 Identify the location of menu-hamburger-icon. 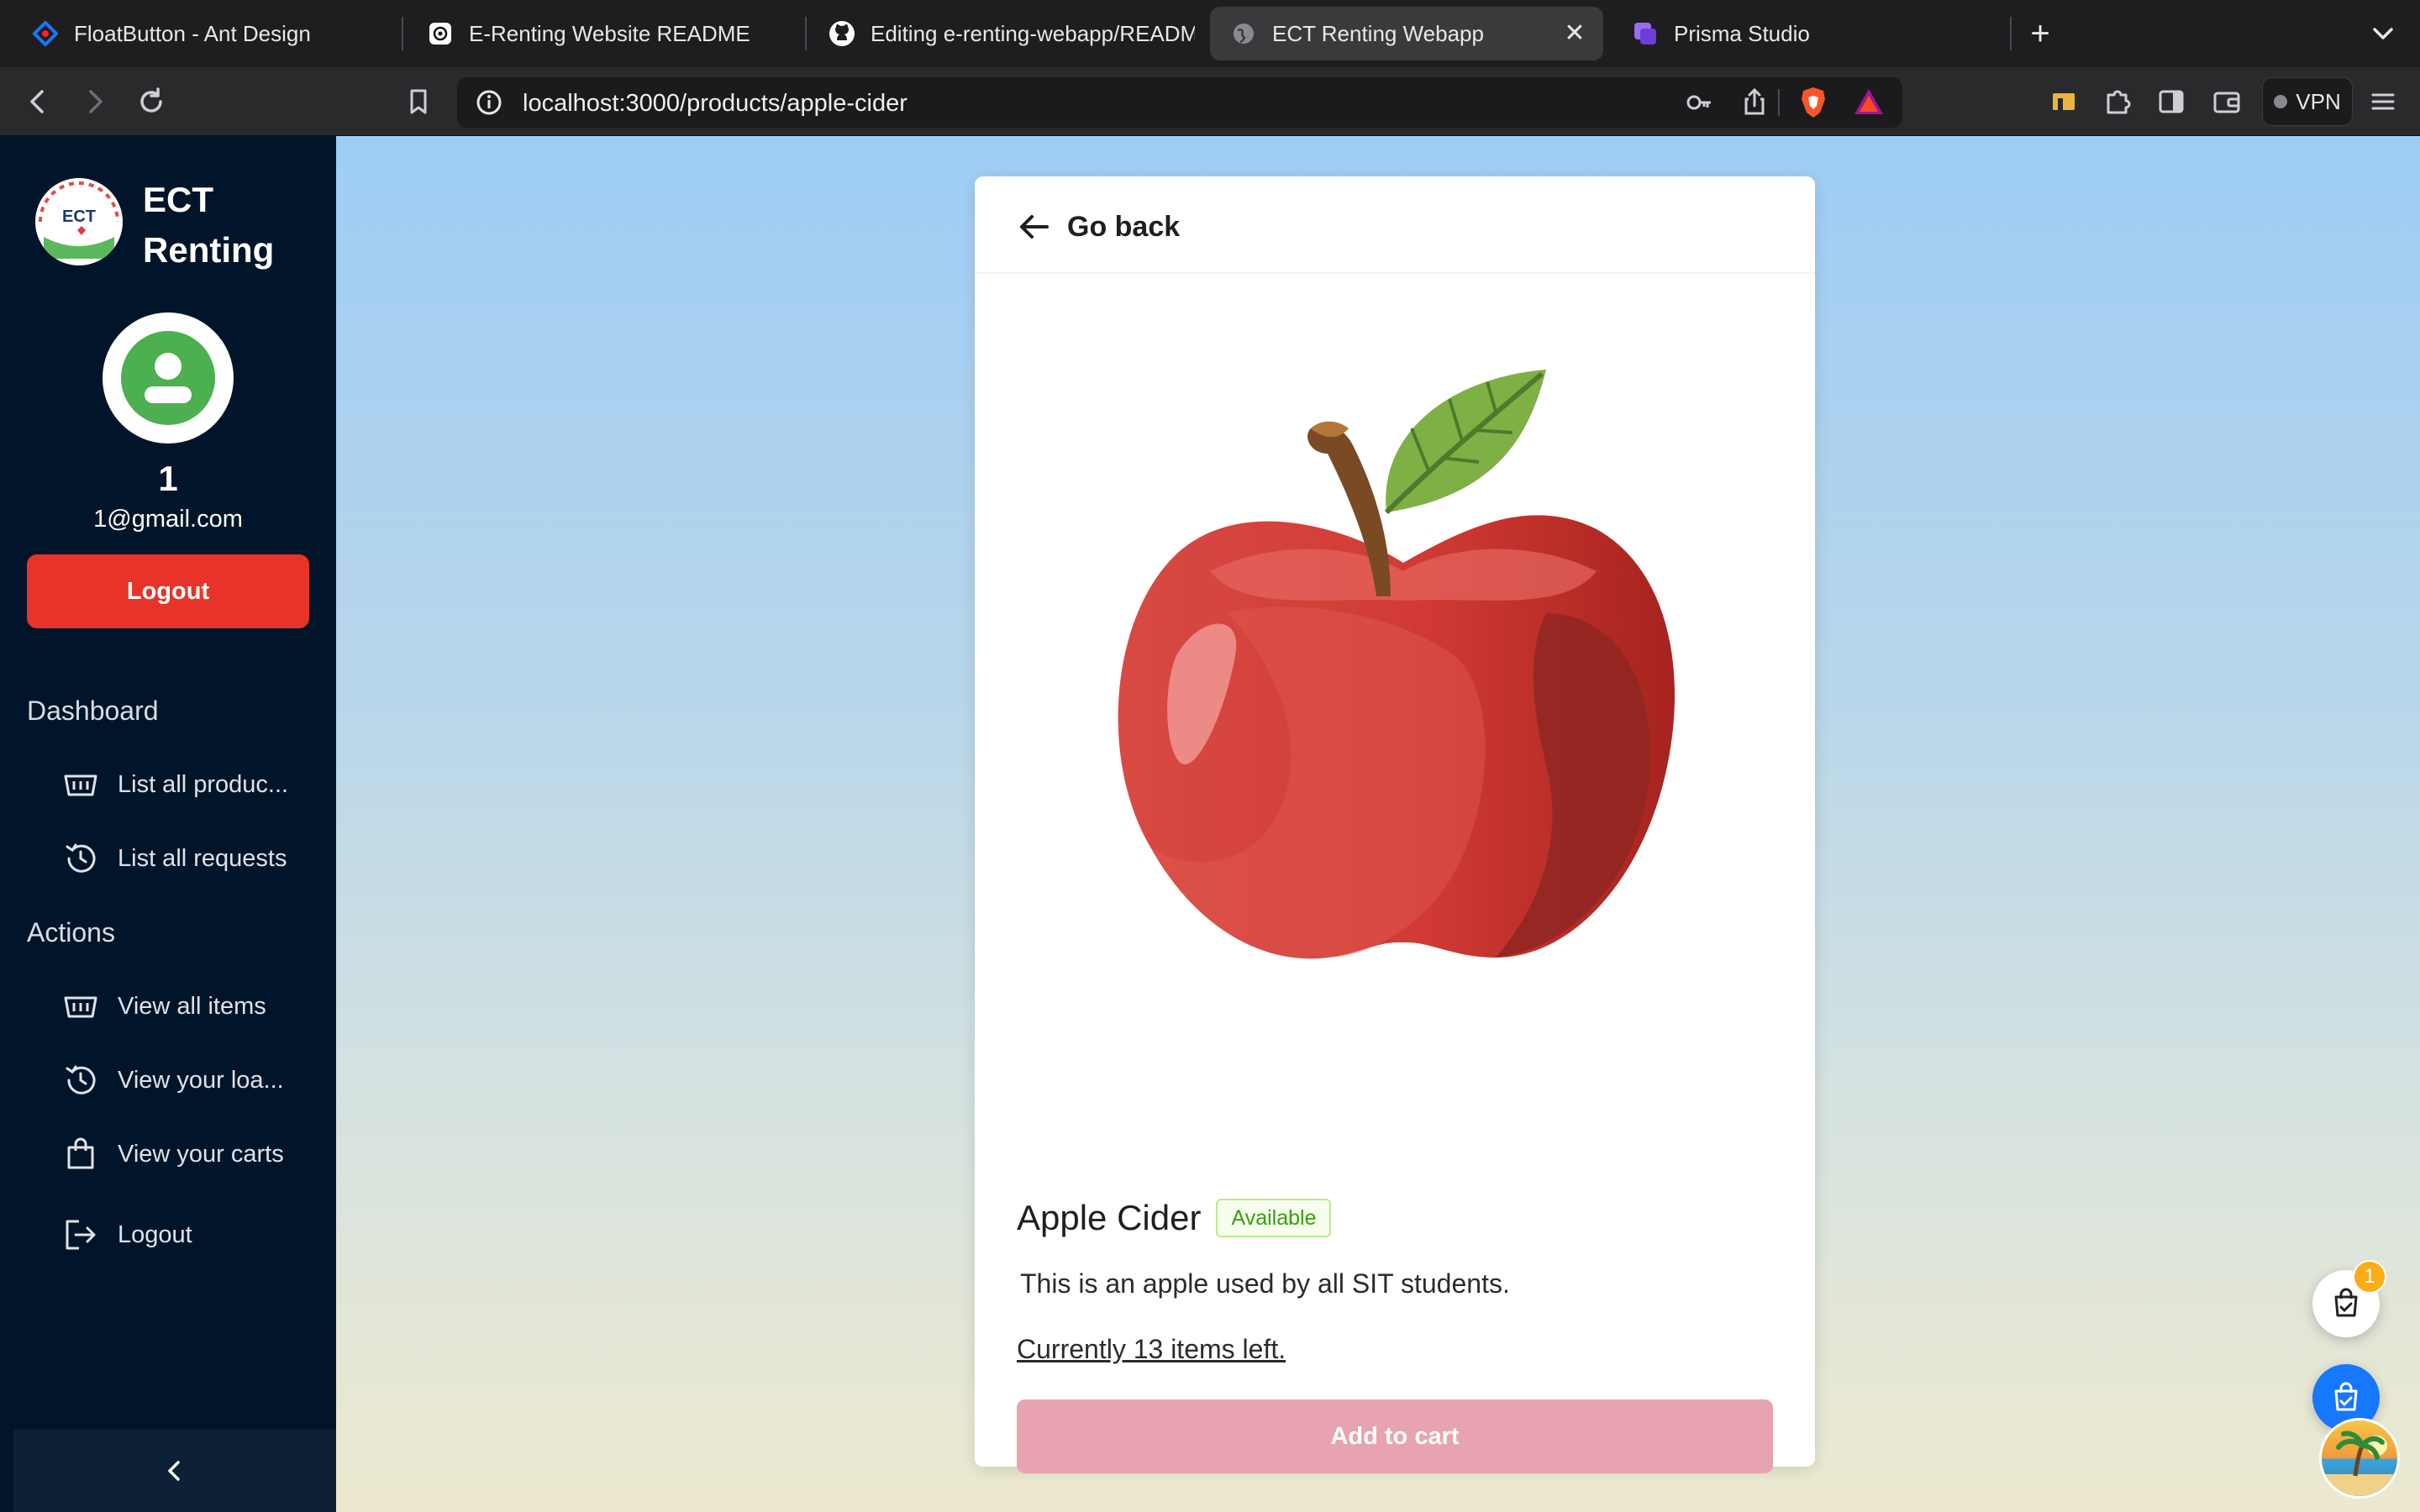
(2383, 101).